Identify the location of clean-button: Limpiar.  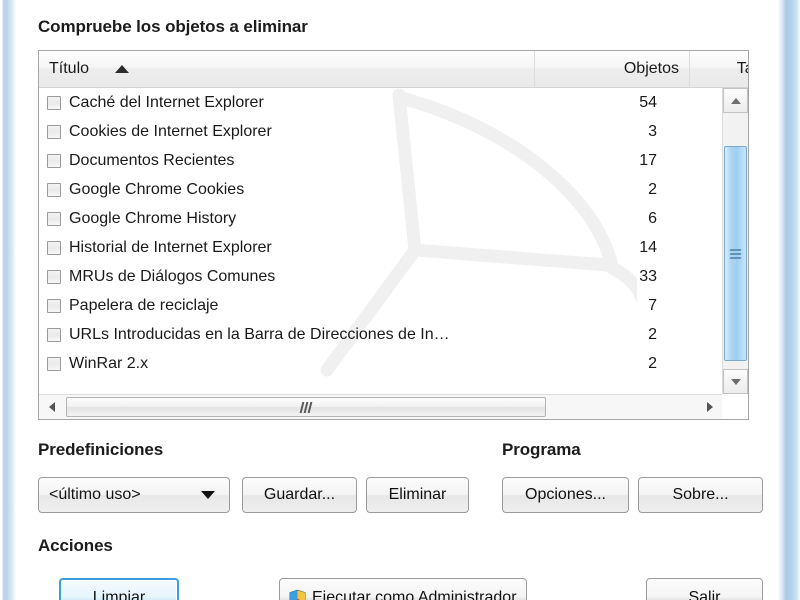
(119, 589).